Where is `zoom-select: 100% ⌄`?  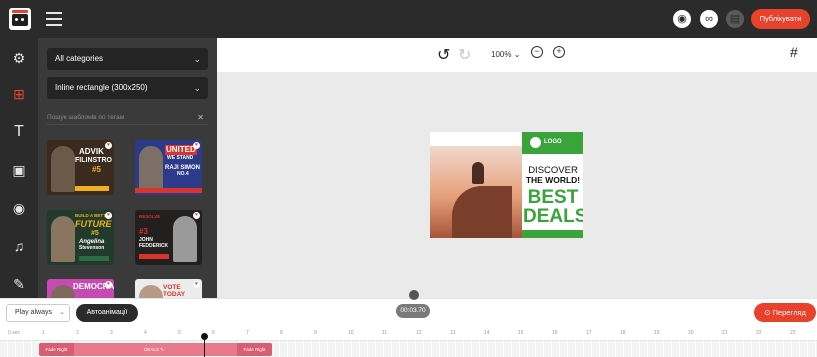 zoom-select: 100% ⌄ is located at coordinates (505, 54).